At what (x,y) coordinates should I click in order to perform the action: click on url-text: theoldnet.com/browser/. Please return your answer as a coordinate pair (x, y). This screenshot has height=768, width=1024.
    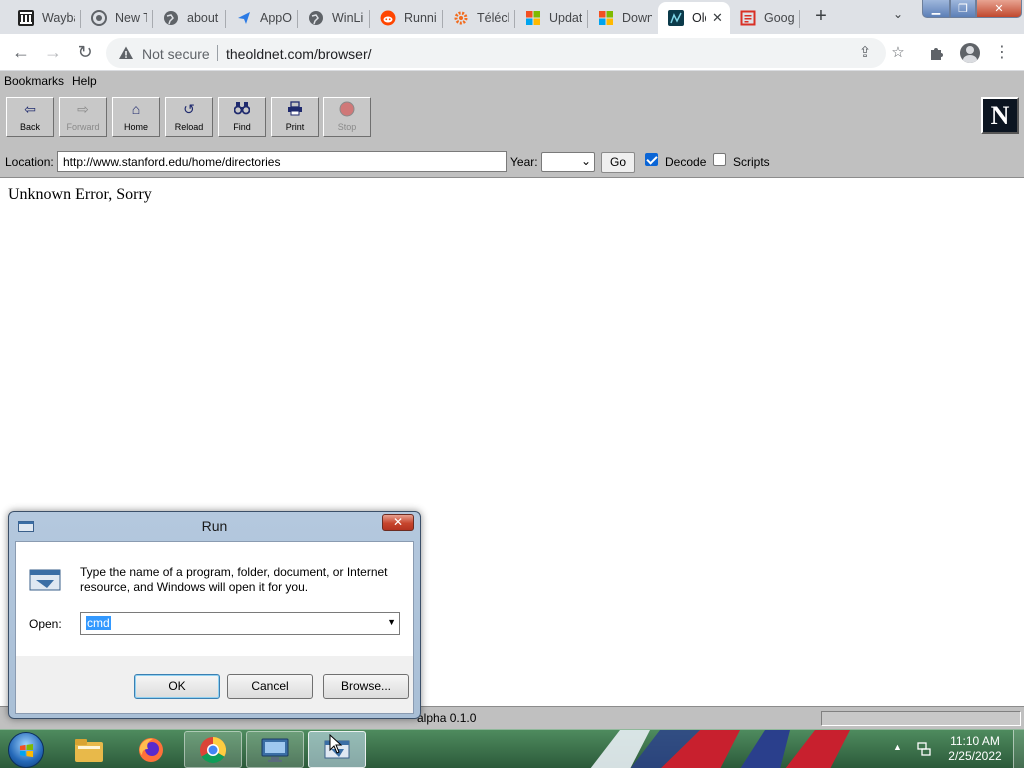
    Looking at the image, I should click on (299, 54).